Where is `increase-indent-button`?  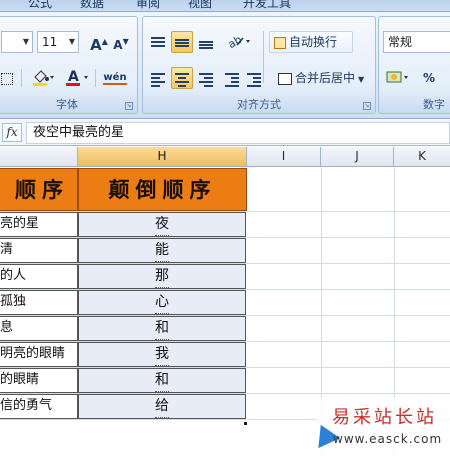
increase-indent-button is located at coordinates (254, 78).